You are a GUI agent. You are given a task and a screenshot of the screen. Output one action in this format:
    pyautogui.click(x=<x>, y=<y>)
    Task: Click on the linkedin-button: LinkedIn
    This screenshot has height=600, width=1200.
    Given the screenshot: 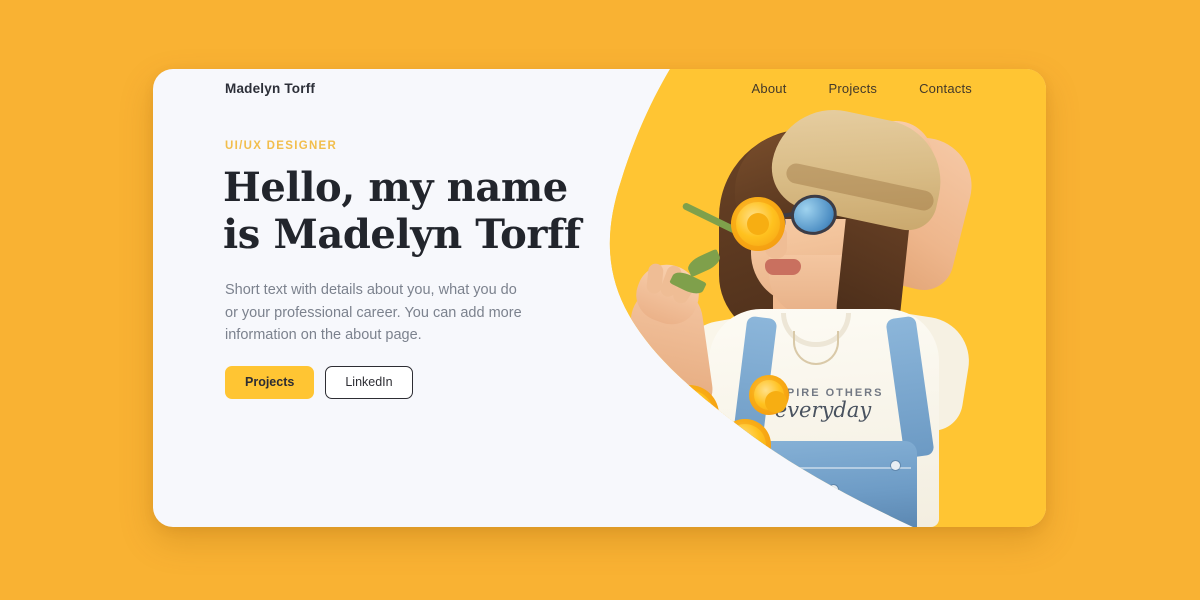 What is the action you would take?
    pyautogui.click(x=369, y=382)
    